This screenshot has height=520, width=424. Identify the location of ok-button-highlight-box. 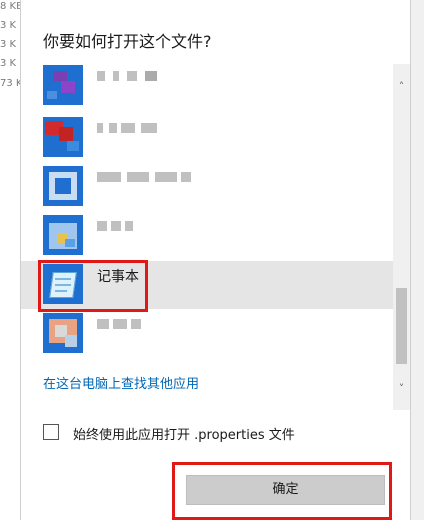
(282, 491).